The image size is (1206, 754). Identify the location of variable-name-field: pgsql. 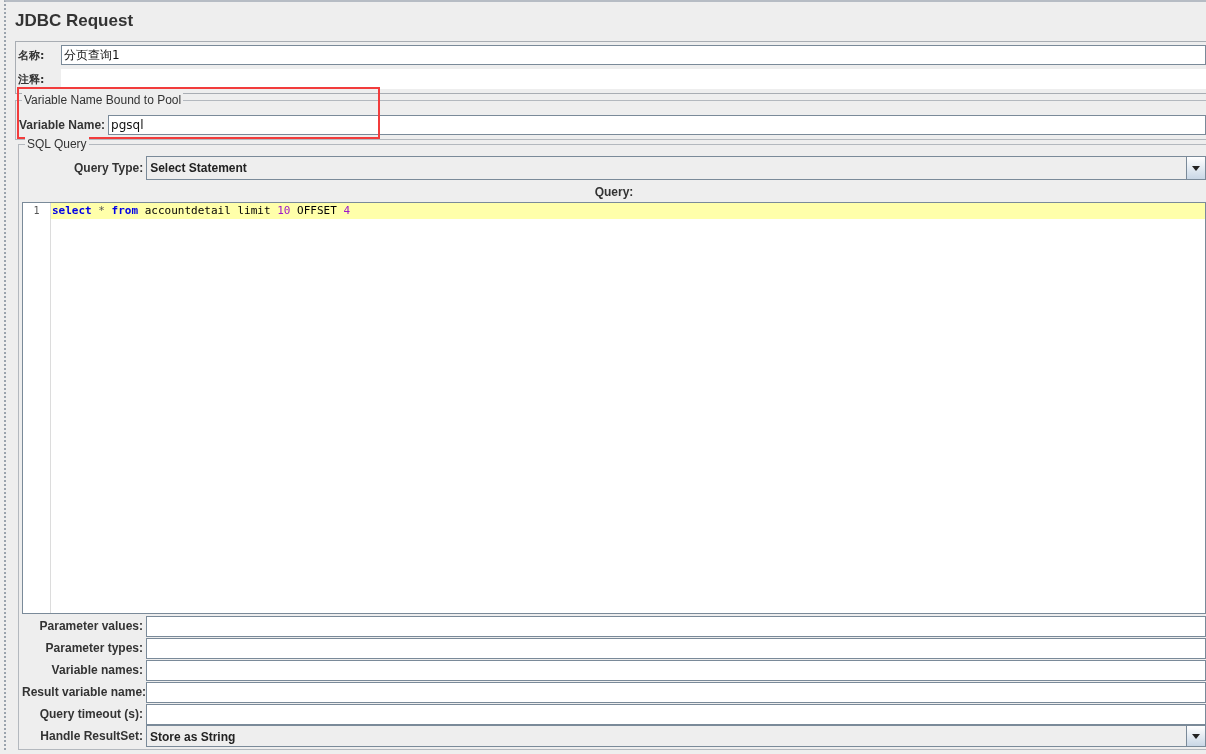
(657, 125).